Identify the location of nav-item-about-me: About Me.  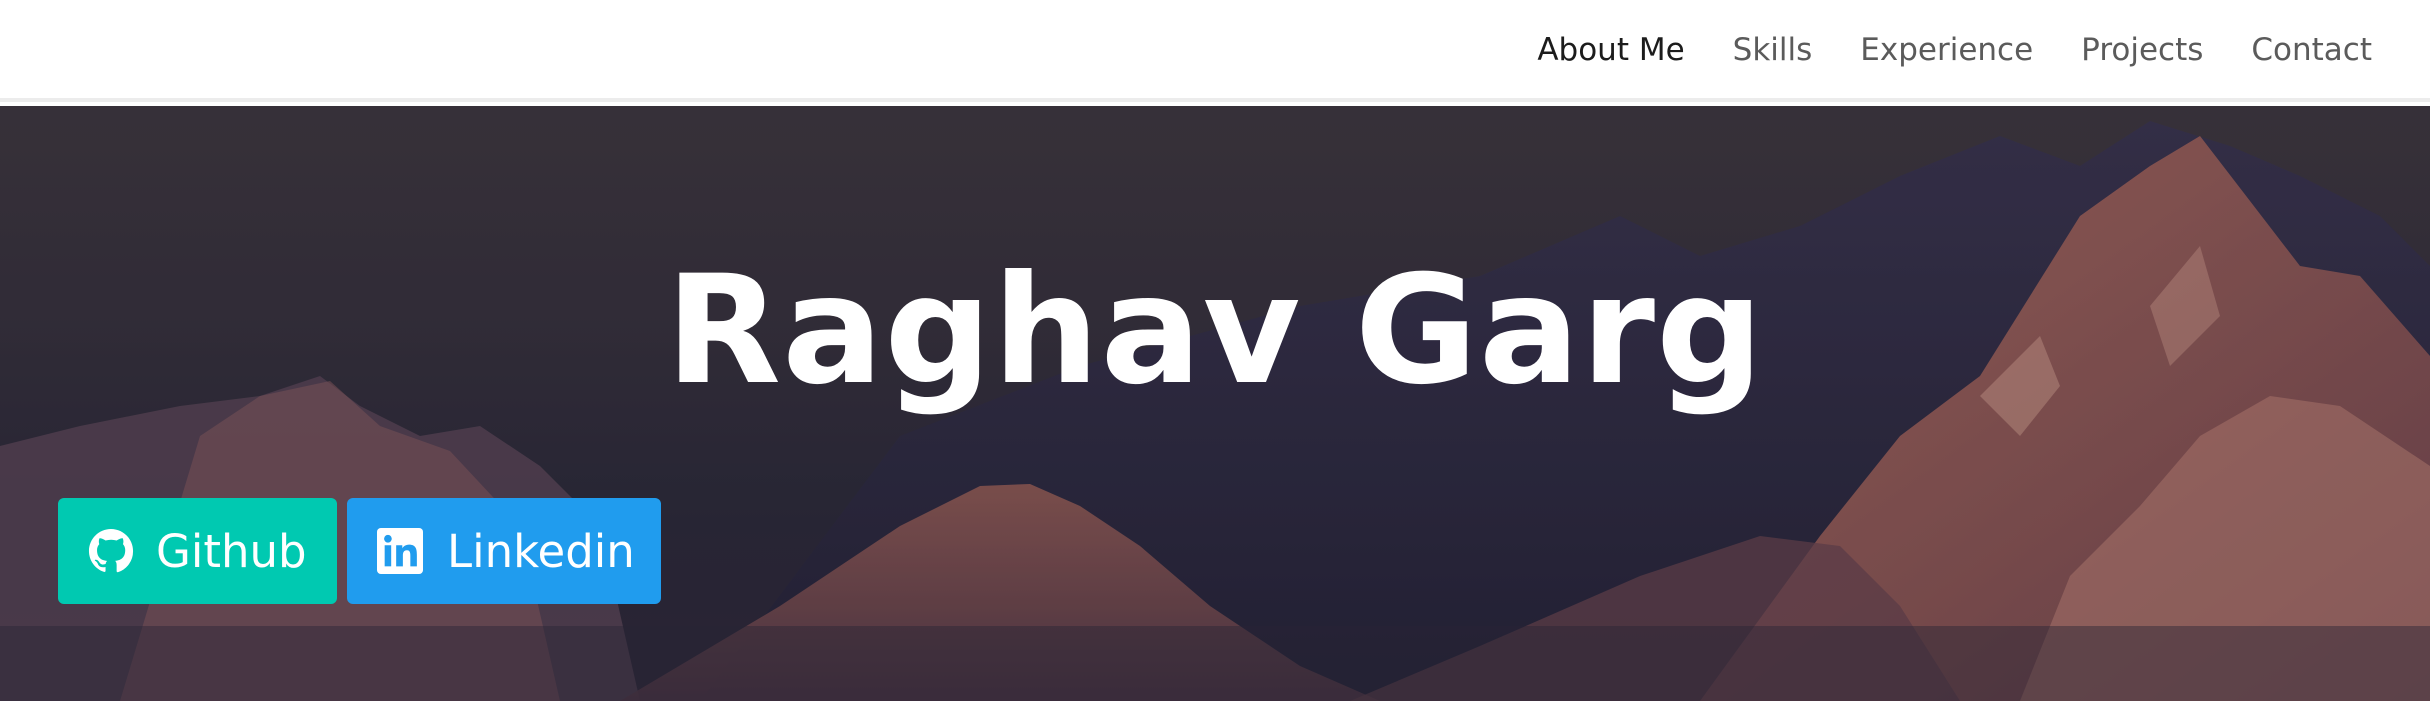
(1610, 50).